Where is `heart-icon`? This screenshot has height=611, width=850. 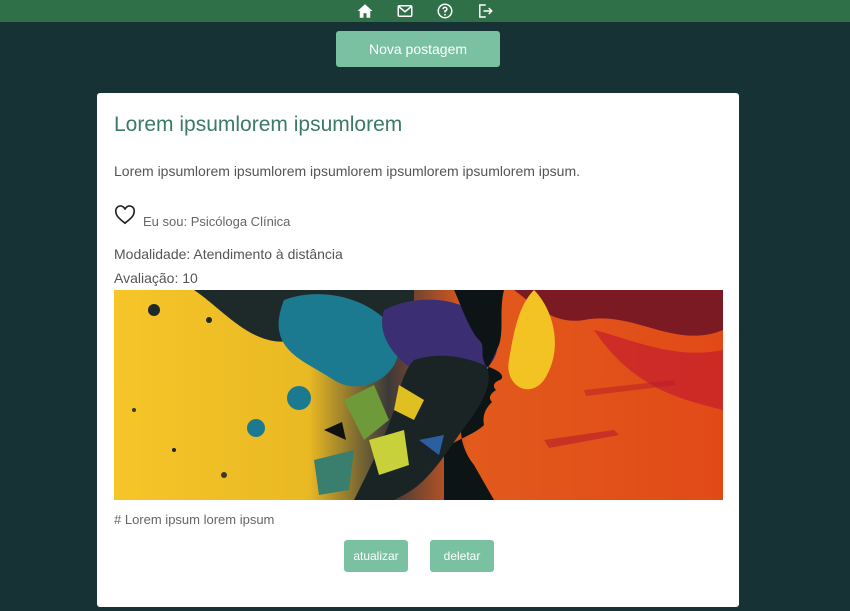 heart-icon is located at coordinates (125, 217).